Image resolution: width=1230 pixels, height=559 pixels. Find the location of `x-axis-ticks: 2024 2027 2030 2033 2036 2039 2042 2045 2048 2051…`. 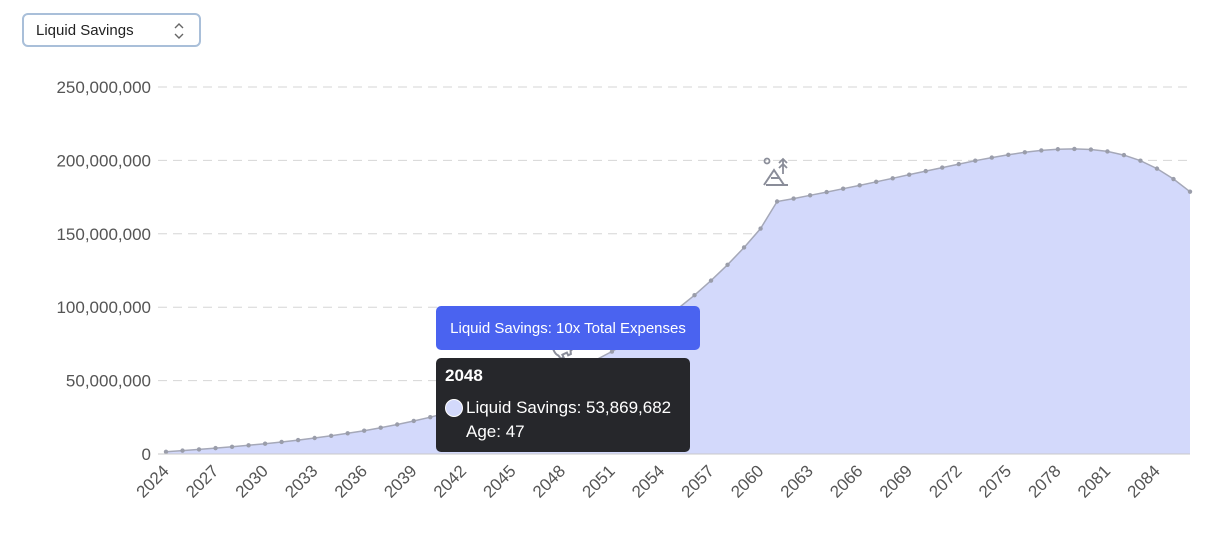

x-axis-ticks: 2024 2027 2030 2033 2036 2039 2042 2045 2048 2051… is located at coordinates (648, 481).